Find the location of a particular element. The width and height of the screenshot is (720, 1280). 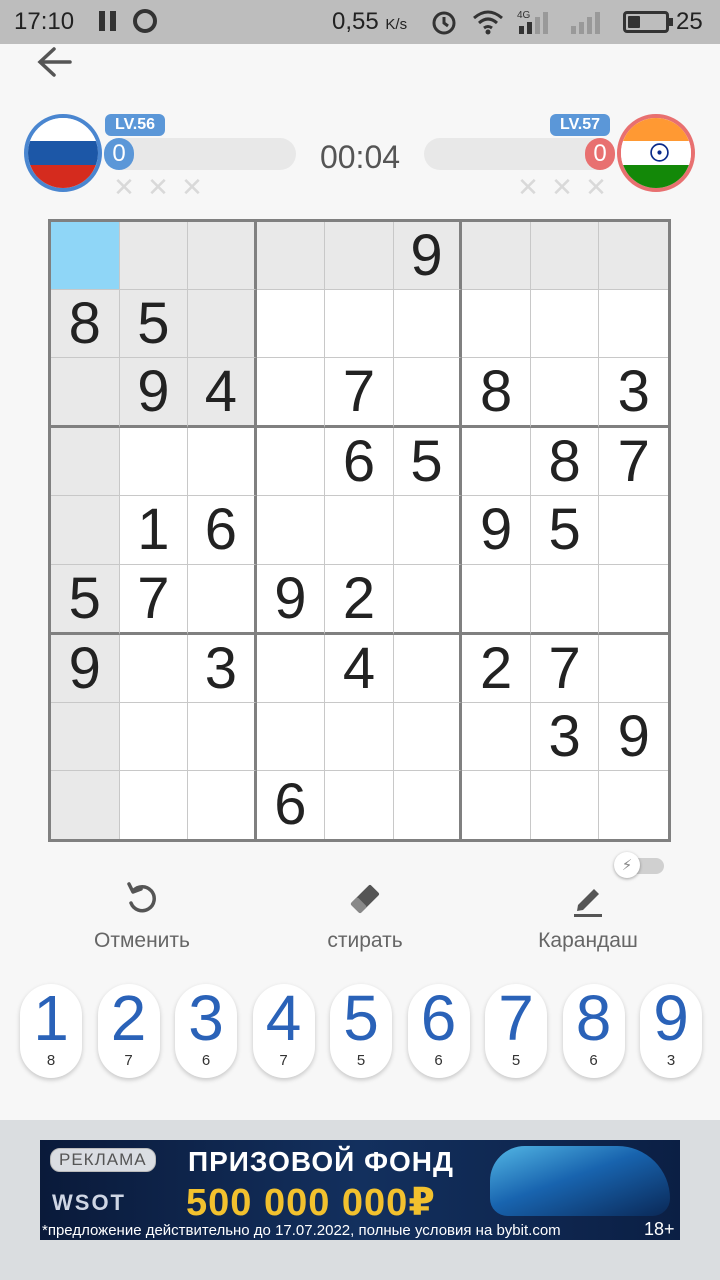

sudoku-cell-r8c2 is located at coordinates (154, 736).